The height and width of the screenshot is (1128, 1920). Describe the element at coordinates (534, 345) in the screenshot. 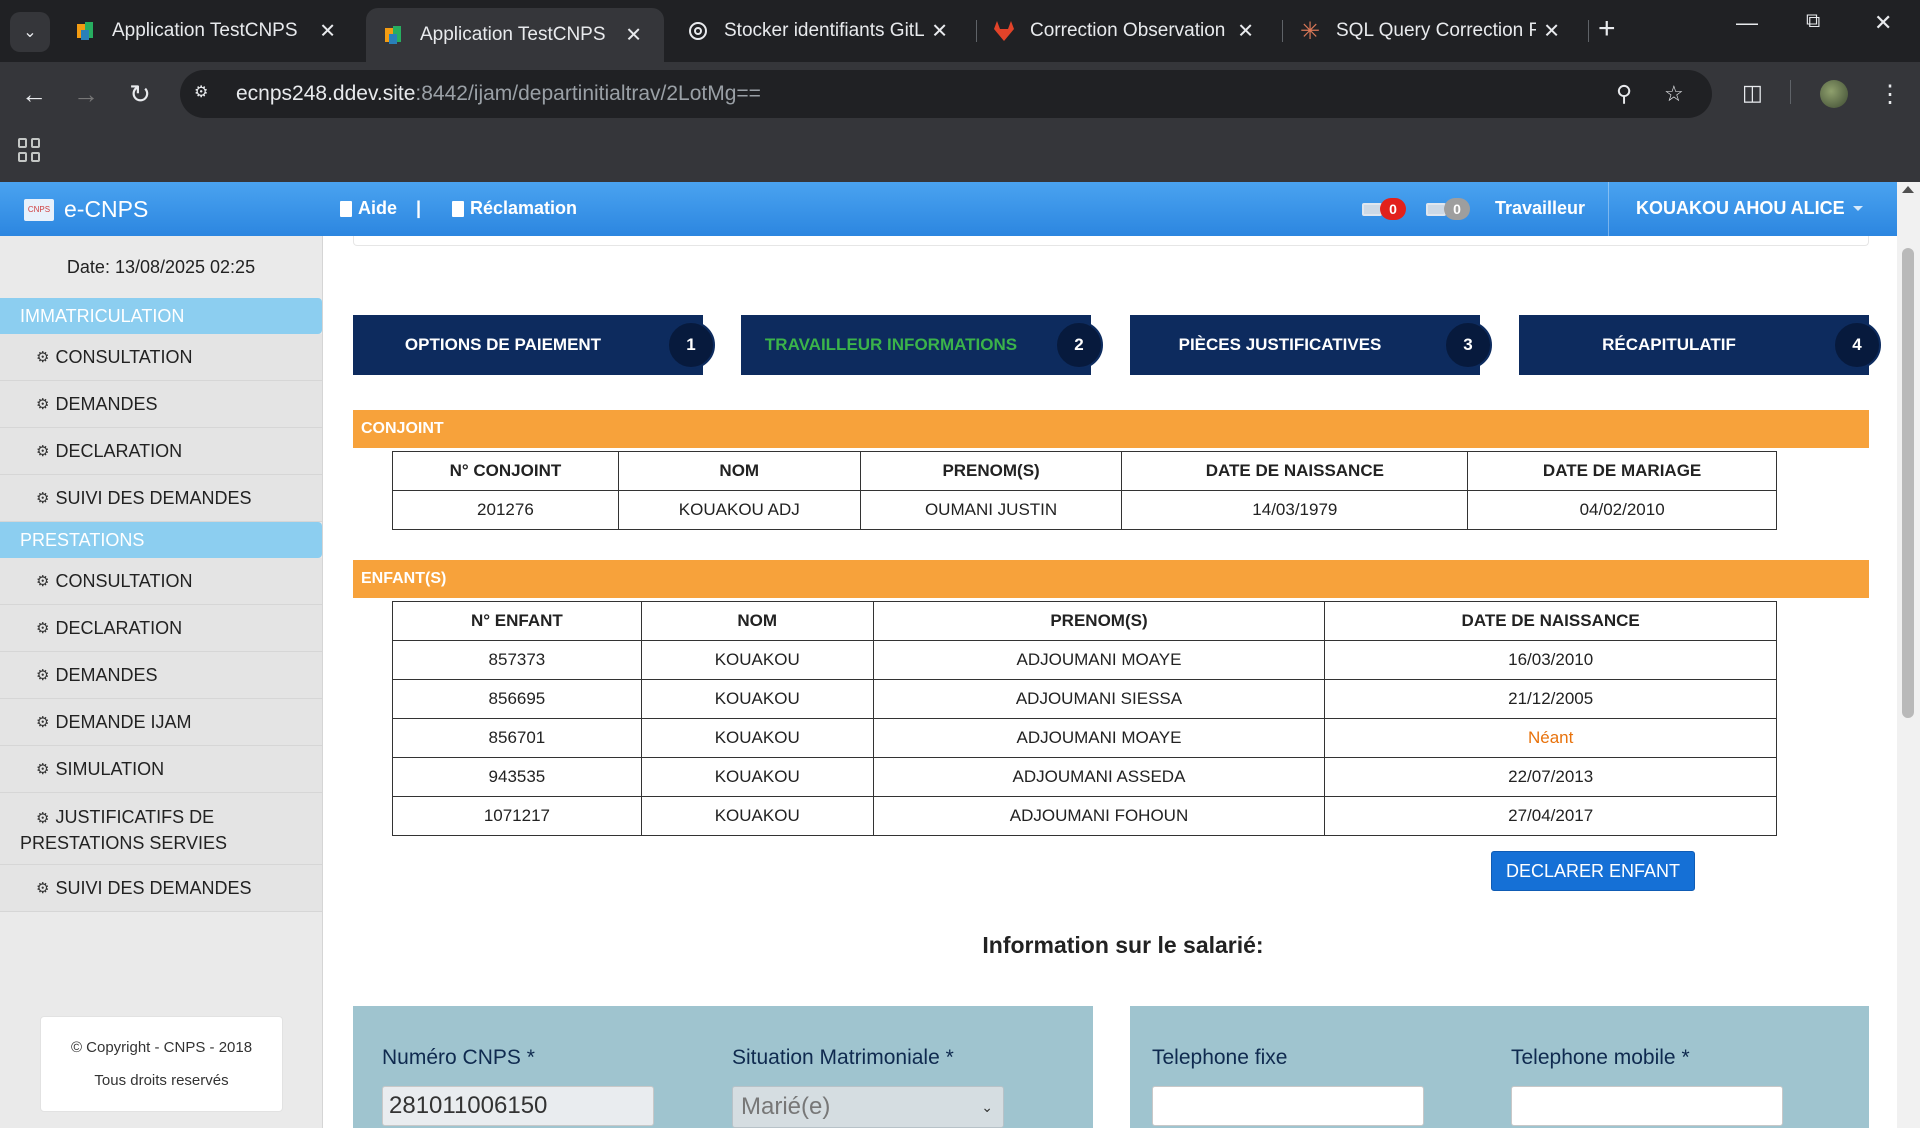

I see `step-options-paiement: OPTIONS DE PAIEMENT 1` at that location.